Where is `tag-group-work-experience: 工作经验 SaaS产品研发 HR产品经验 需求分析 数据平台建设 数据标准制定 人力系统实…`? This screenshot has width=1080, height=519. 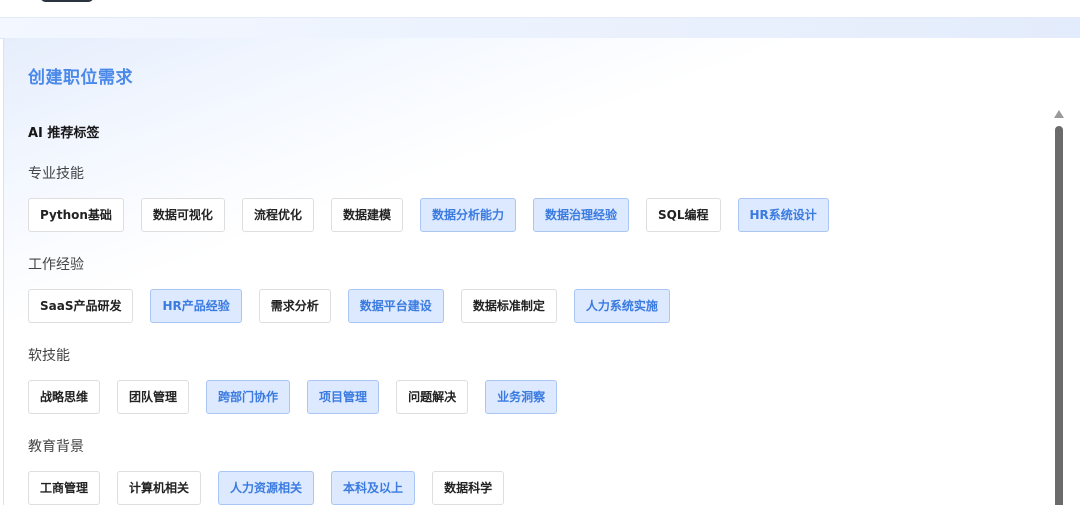 tag-group-work-experience: 工作经验 SaaS产品研发 HR产品经验 需求分析 数据平台建设 数据标准制定 人力系统实… is located at coordinates (357, 289).